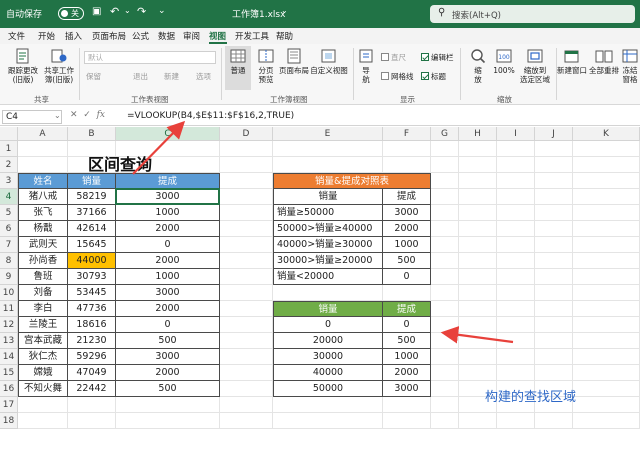 The width and height of the screenshot is (640, 469). Describe the element at coordinates (92, 373) in the screenshot. I see `main-table-cell: 47049` at that location.